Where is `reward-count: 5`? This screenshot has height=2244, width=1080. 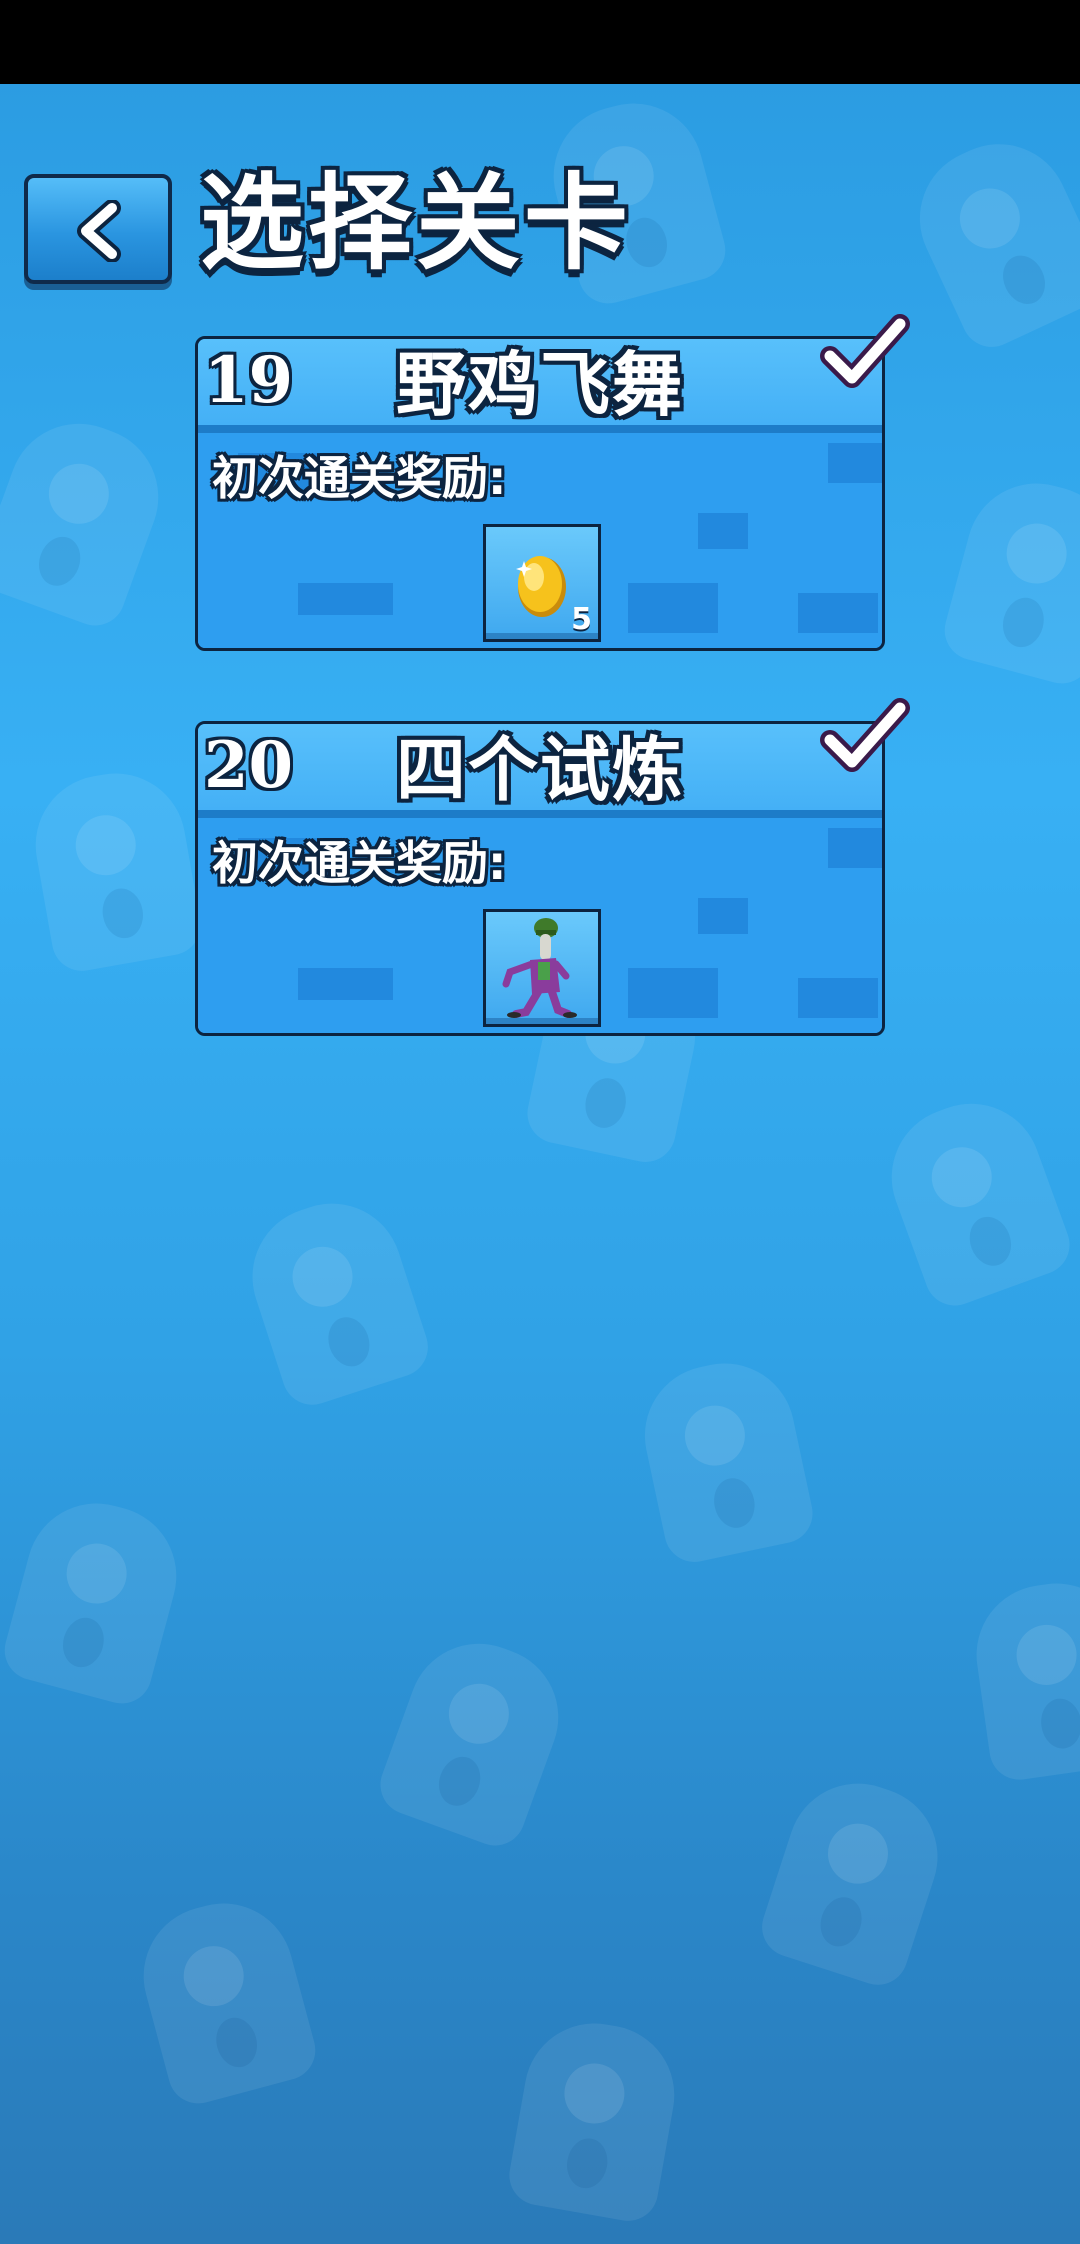 reward-count: 5 is located at coordinates (581, 619).